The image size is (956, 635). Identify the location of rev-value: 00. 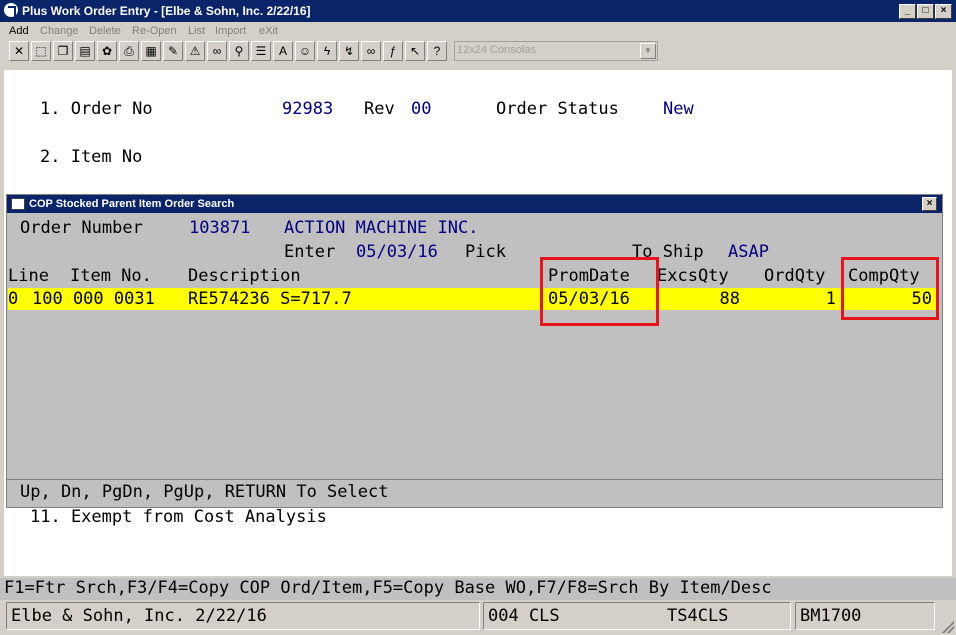
(421, 109).